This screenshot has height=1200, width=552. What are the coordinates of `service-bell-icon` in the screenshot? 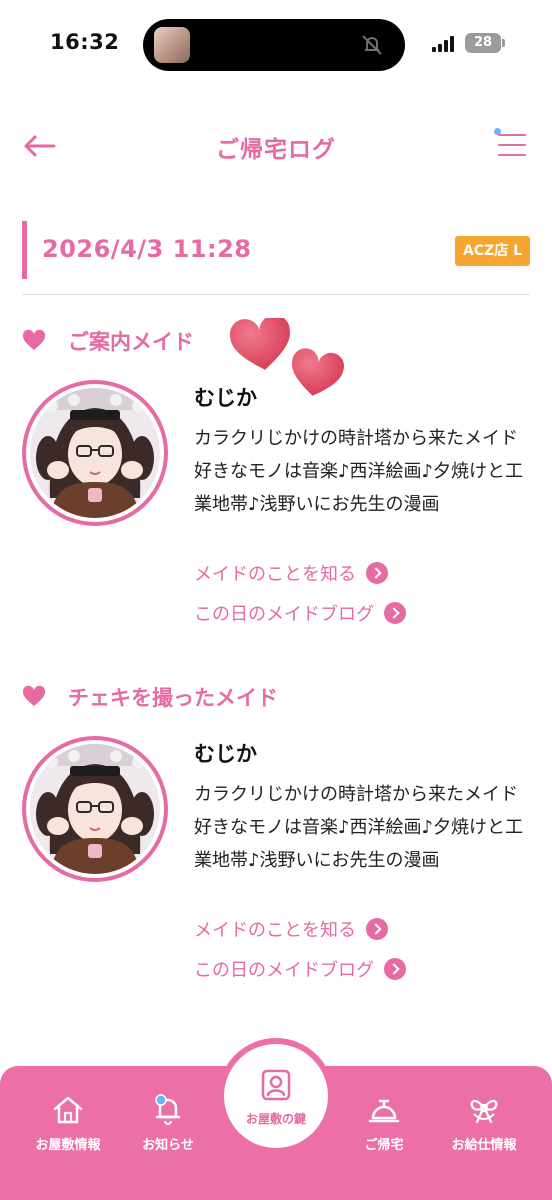 It's located at (384, 1111).